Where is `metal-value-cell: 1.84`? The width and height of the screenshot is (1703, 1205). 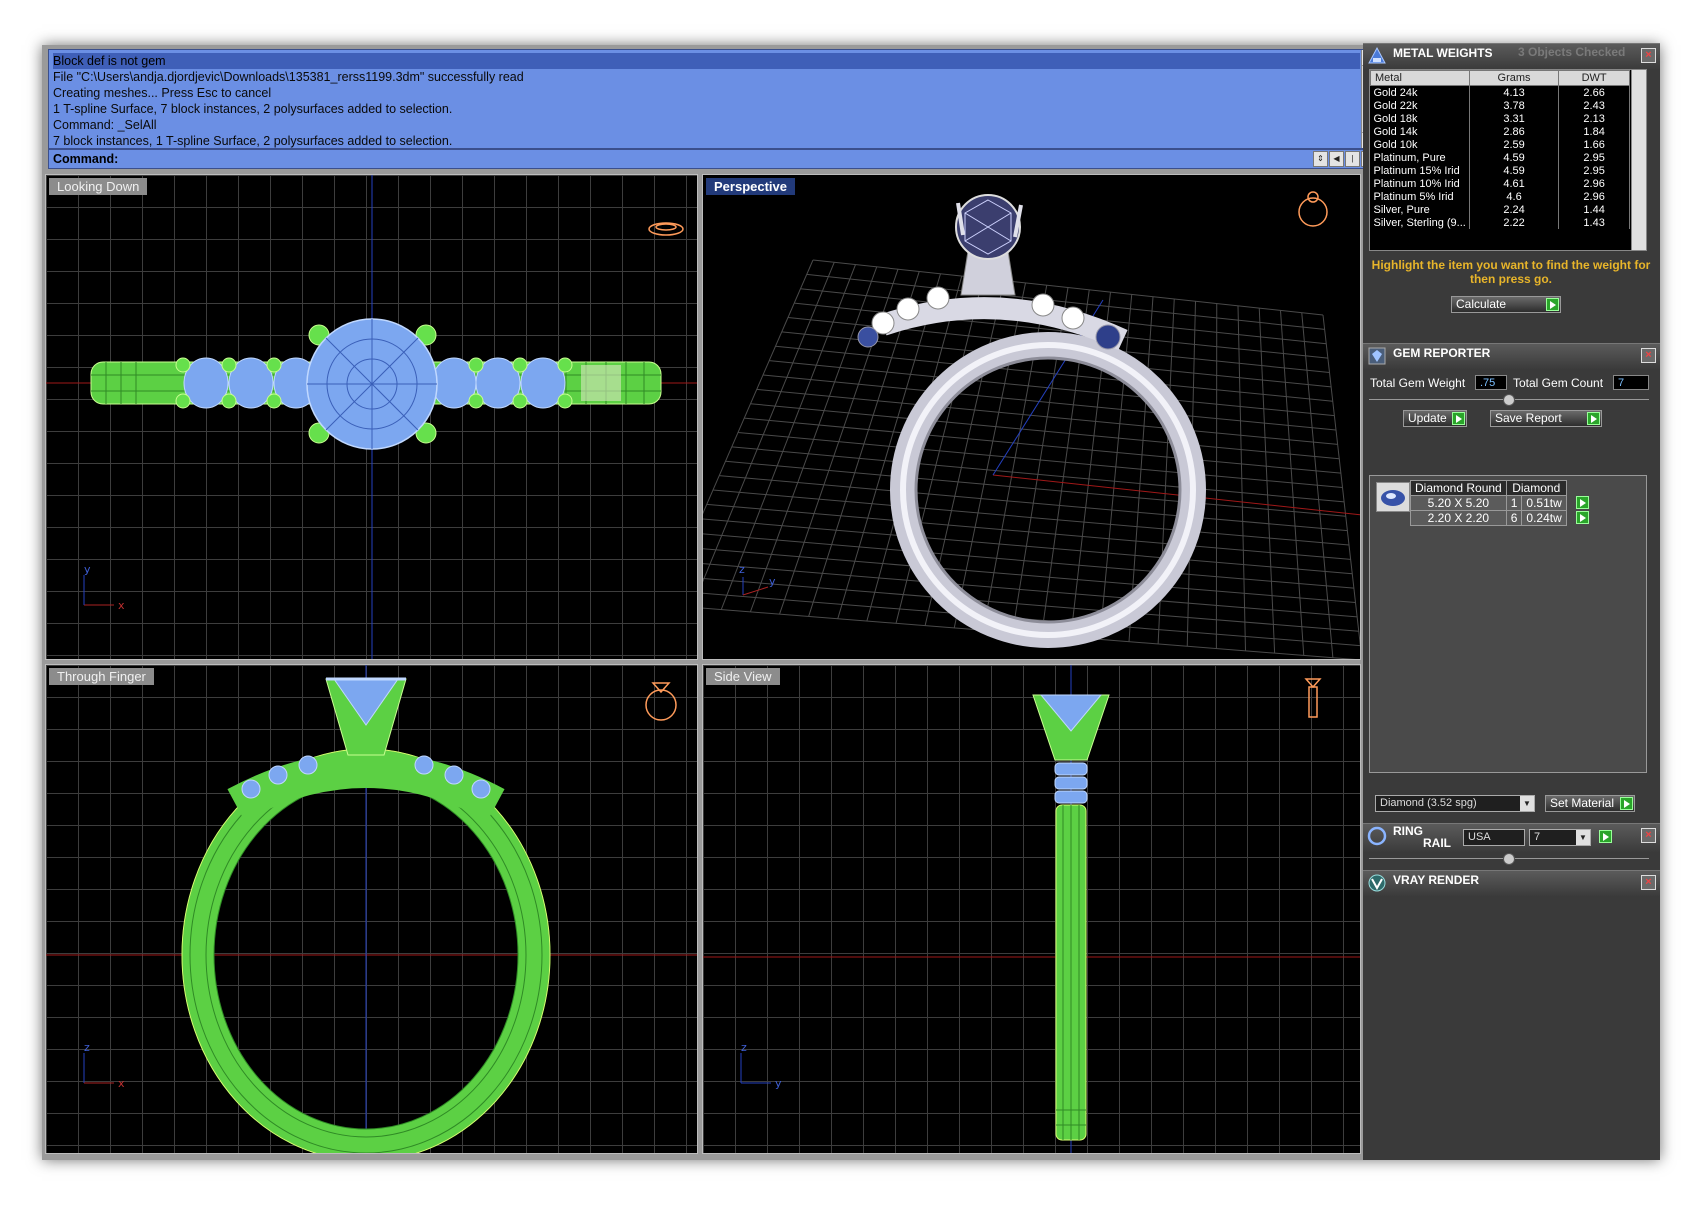
metal-value-cell: 1.84 is located at coordinates (1594, 131).